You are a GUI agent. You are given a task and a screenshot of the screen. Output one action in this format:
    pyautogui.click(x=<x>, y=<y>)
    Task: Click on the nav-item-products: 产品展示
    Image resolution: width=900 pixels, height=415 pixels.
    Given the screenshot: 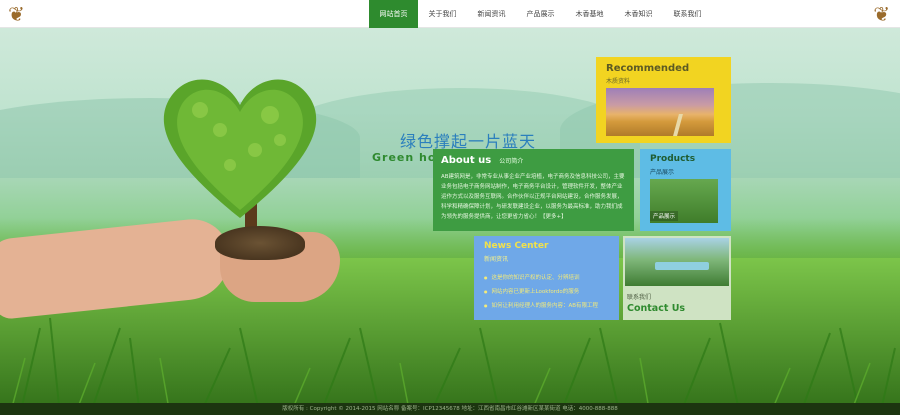 What is the action you would take?
    pyautogui.click(x=540, y=14)
    